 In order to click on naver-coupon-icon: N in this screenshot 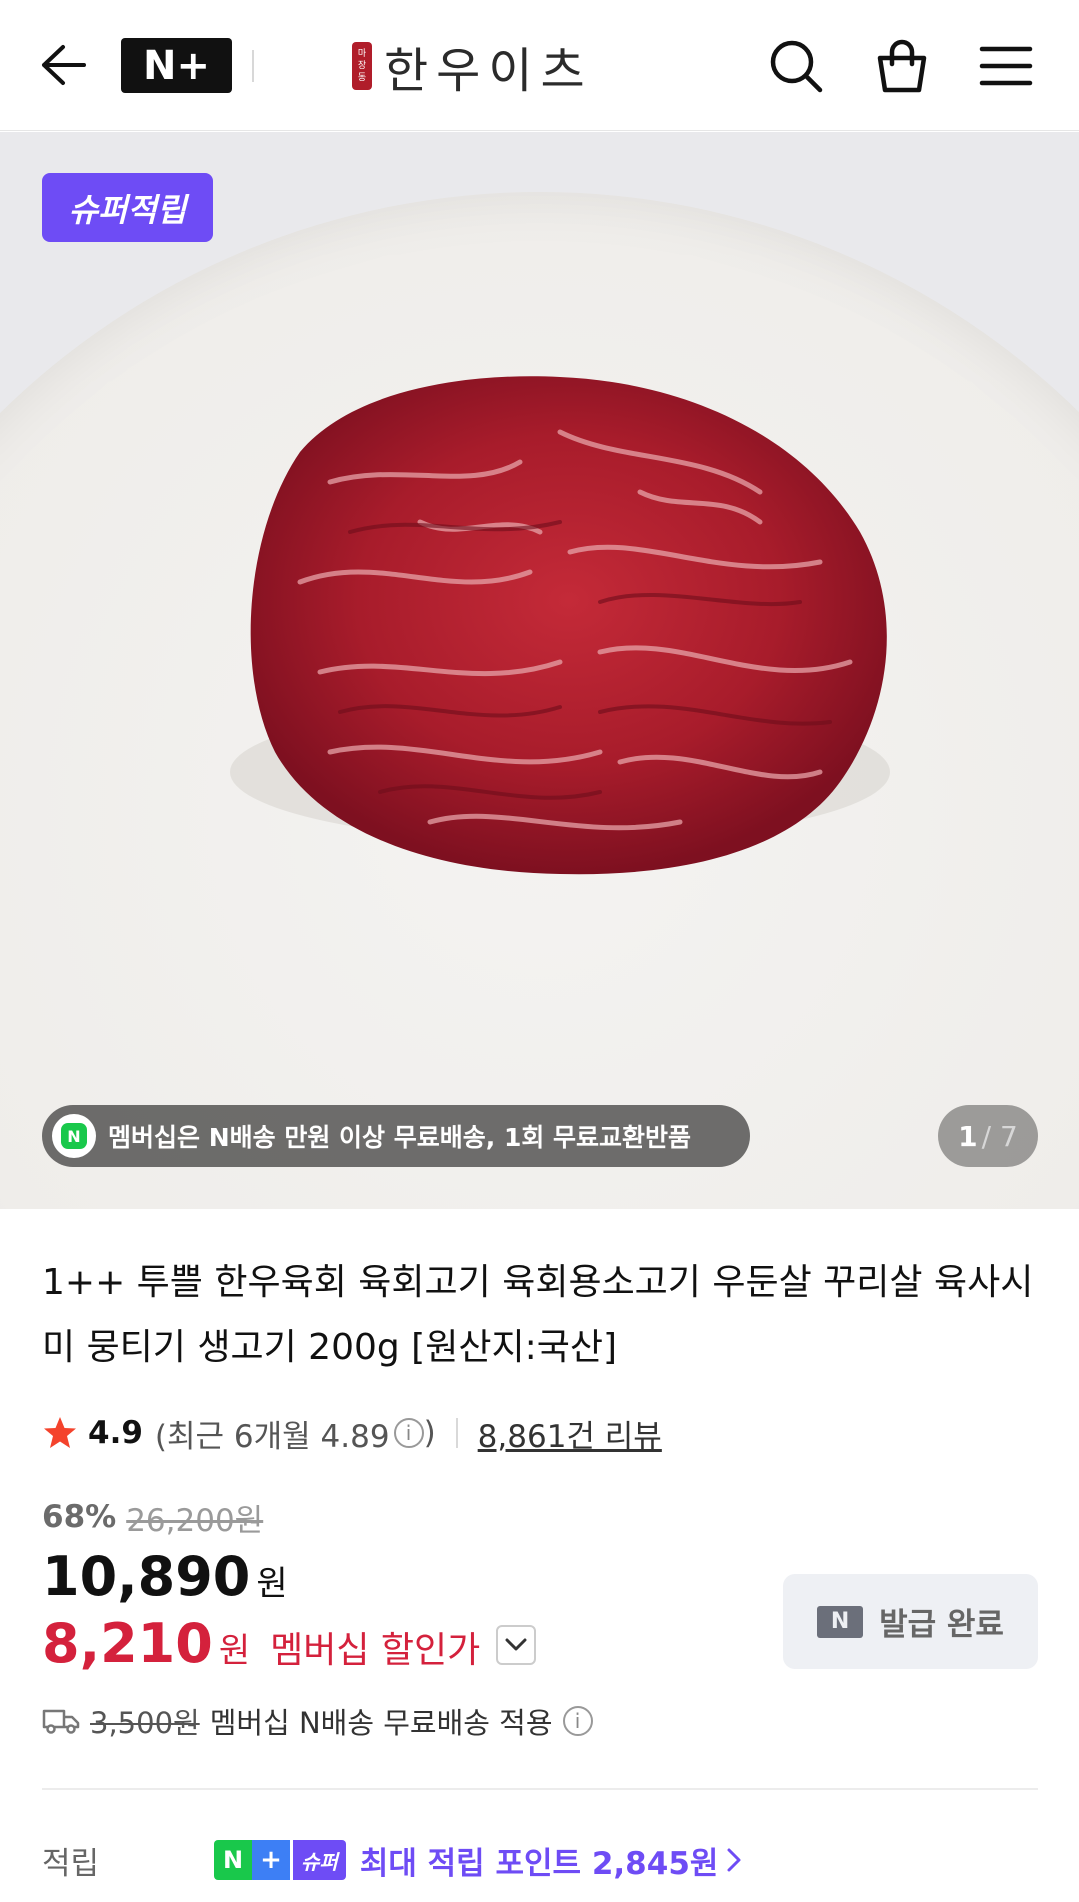, I will do `click(840, 1621)`.